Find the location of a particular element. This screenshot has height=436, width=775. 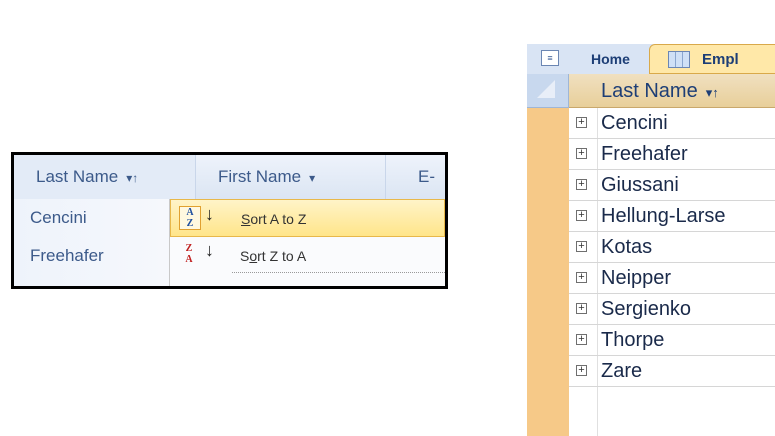

last-name-cell: Zare is located at coordinates (621, 371).